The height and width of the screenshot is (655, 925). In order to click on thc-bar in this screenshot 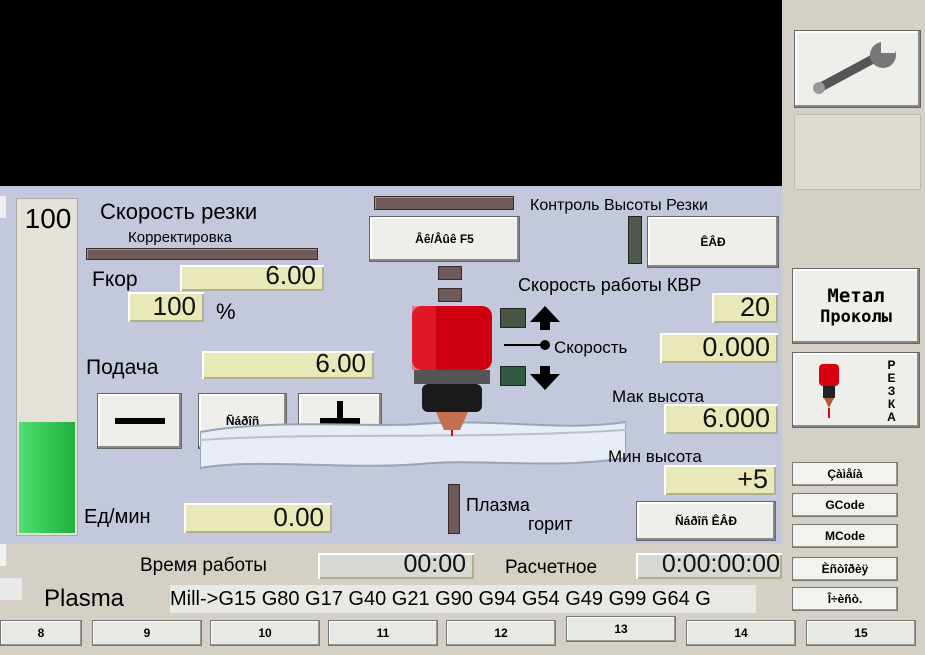, I will do `click(444, 203)`.